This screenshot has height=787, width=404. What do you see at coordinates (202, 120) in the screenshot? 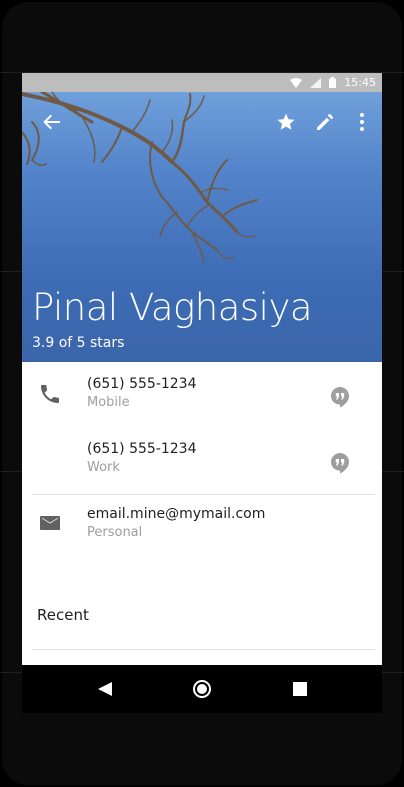
I see `toolbar` at bounding box center [202, 120].